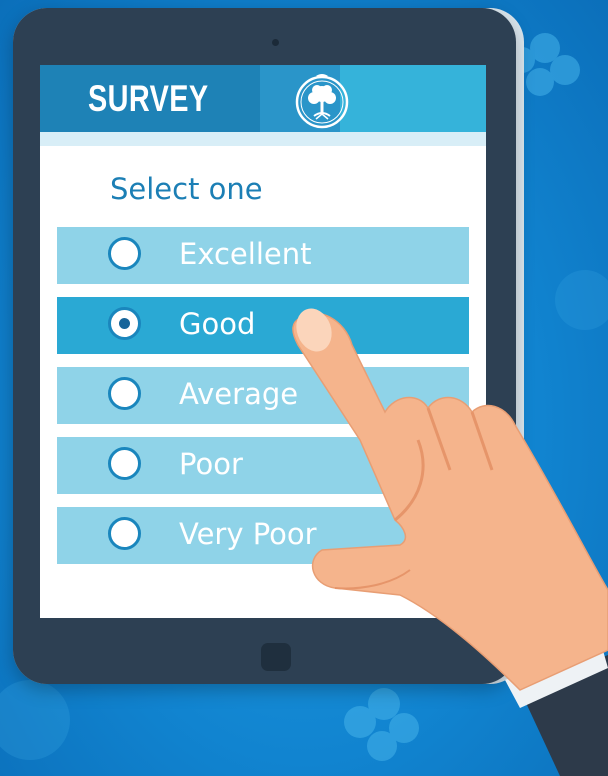  Describe the element at coordinates (245, 254) in the screenshot. I see `option-label: Excellent` at that location.